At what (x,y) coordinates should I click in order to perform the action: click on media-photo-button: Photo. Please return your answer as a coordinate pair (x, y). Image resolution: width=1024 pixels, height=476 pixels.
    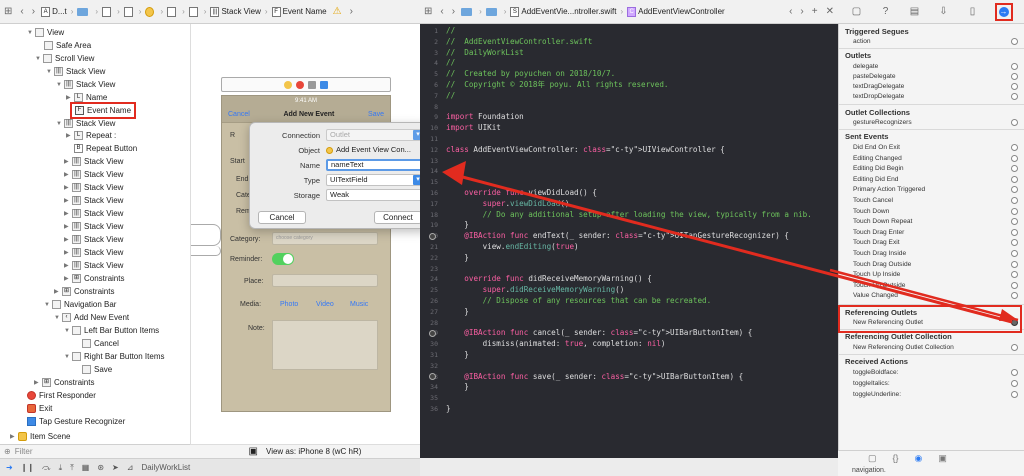
    Looking at the image, I should click on (289, 304).